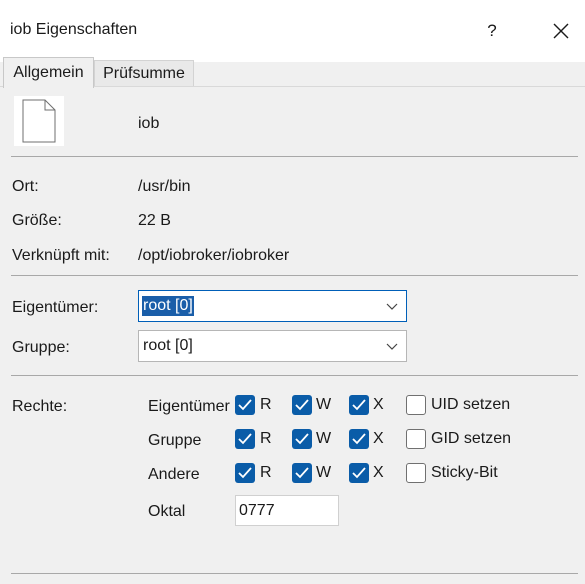 The height and width of the screenshot is (584, 585). I want to click on gruppe-read-checkbox, so click(245, 439).